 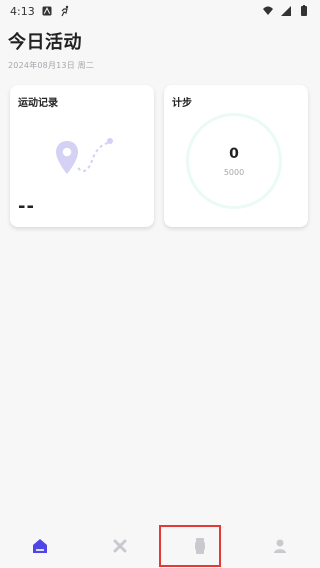 I want to click on status-right, so click(x=286, y=11).